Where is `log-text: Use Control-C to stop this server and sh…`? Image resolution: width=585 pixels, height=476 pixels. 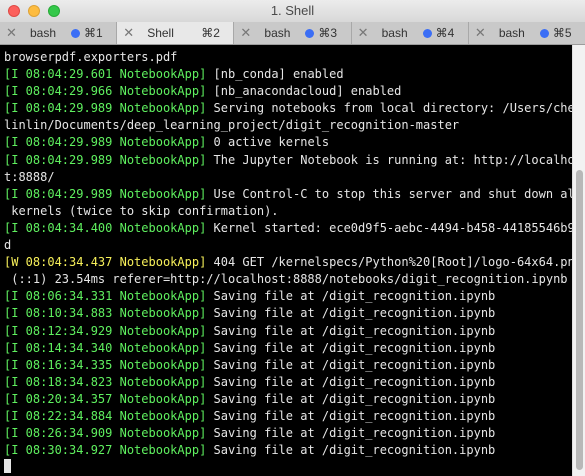 log-text: Use Control-C to stop this server and sh… is located at coordinates (389, 193).